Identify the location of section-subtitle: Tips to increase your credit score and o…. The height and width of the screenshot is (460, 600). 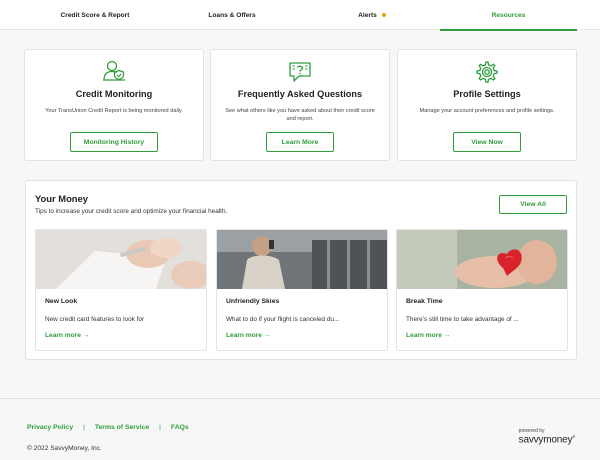
(131, 211).